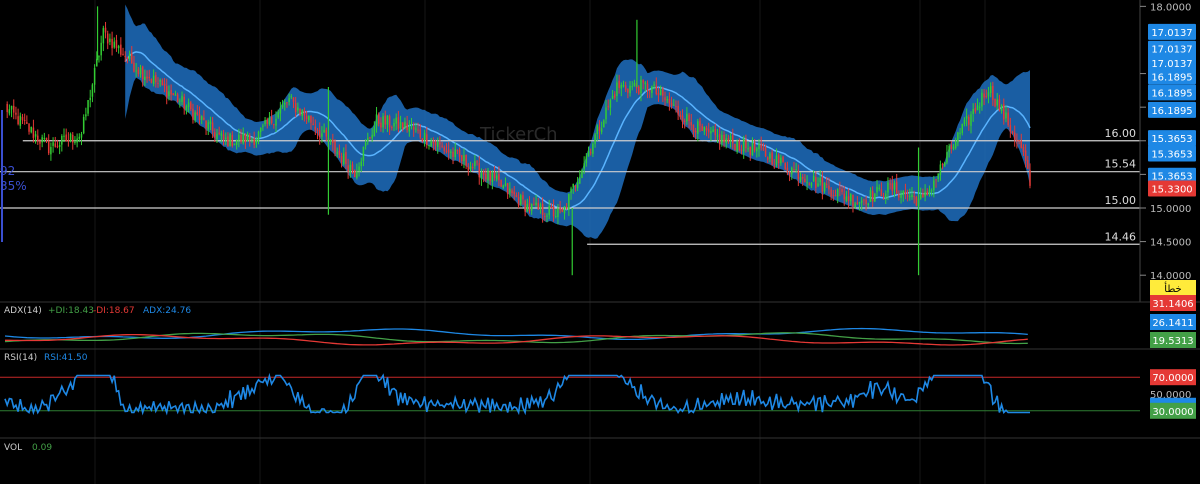 The height and width of the screenshot is (484, 1200). I want to click on adx-badge-label: خطأ, so click(1172, 288).